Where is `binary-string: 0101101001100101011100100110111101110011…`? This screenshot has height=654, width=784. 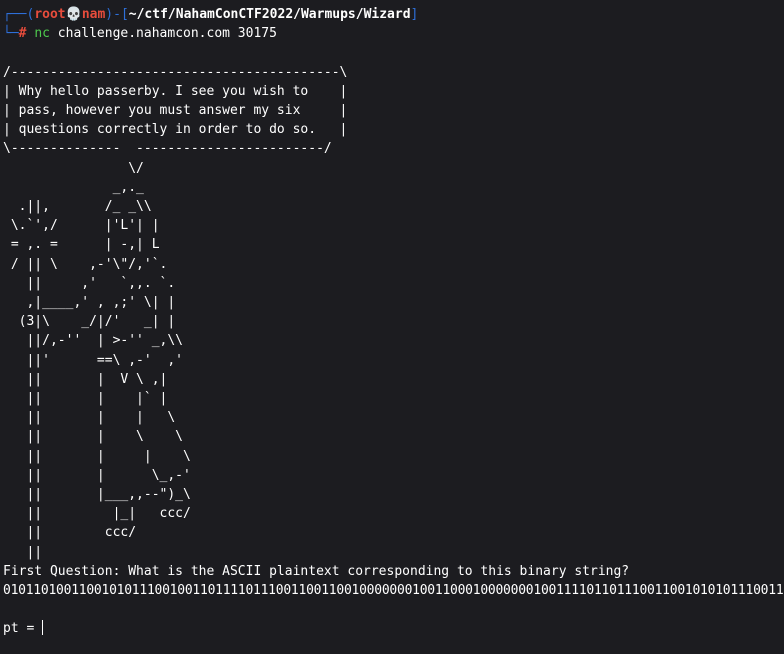
binary-string: 0101101001100101011100100110111101110011… is located at coordinates (393, 591).